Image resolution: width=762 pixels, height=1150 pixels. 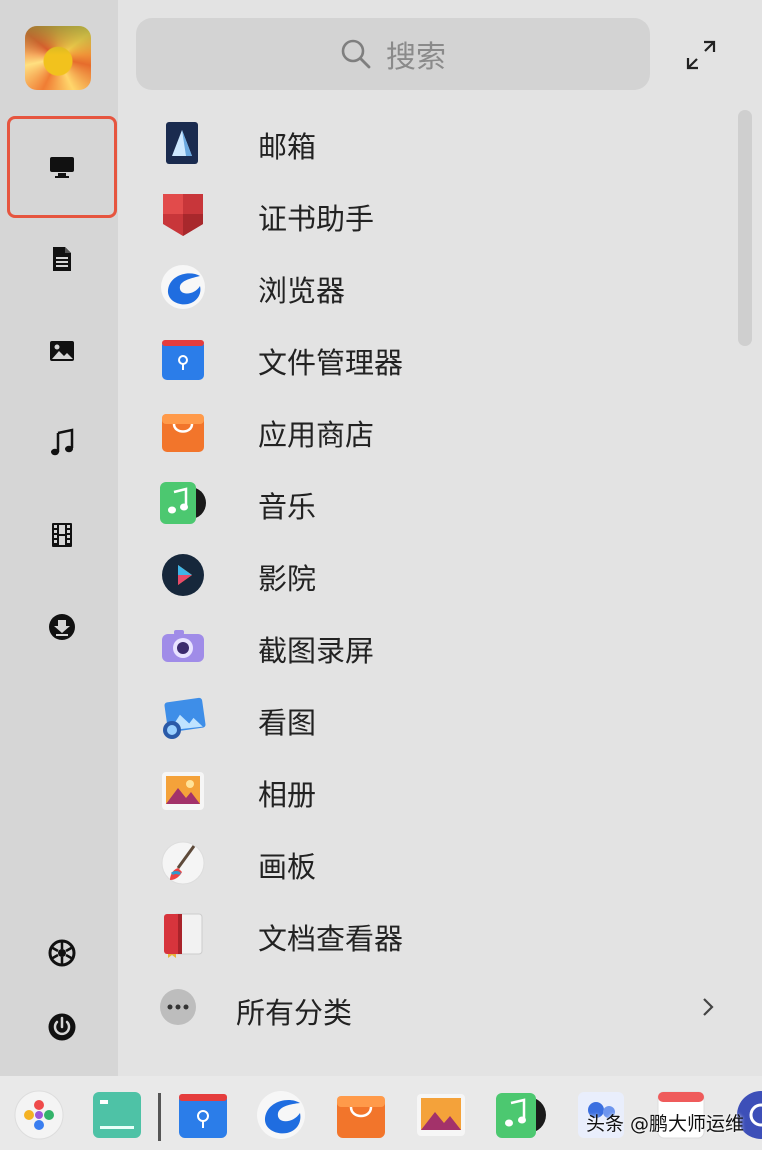 What do you see at coordinates (665, 1124) in the screenshot?
I see `watermark-text: 头条 @鹏大师运维` at bounding box center [665, 1124].